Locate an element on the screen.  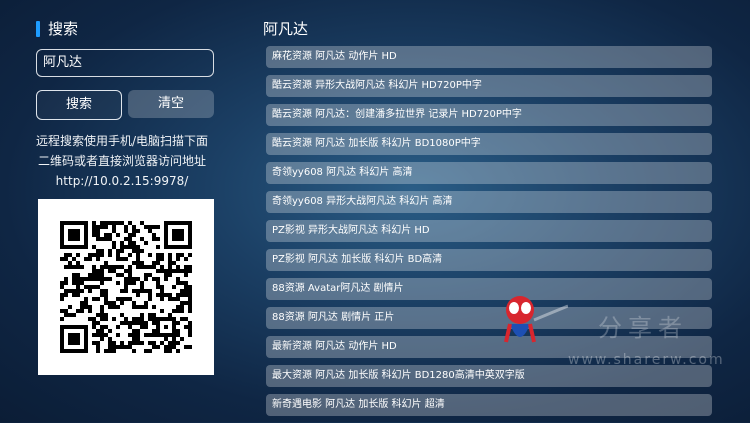
hint-line: 远程搜索使用手机/电脑扫描下面 is located at coordinates (122, 141).